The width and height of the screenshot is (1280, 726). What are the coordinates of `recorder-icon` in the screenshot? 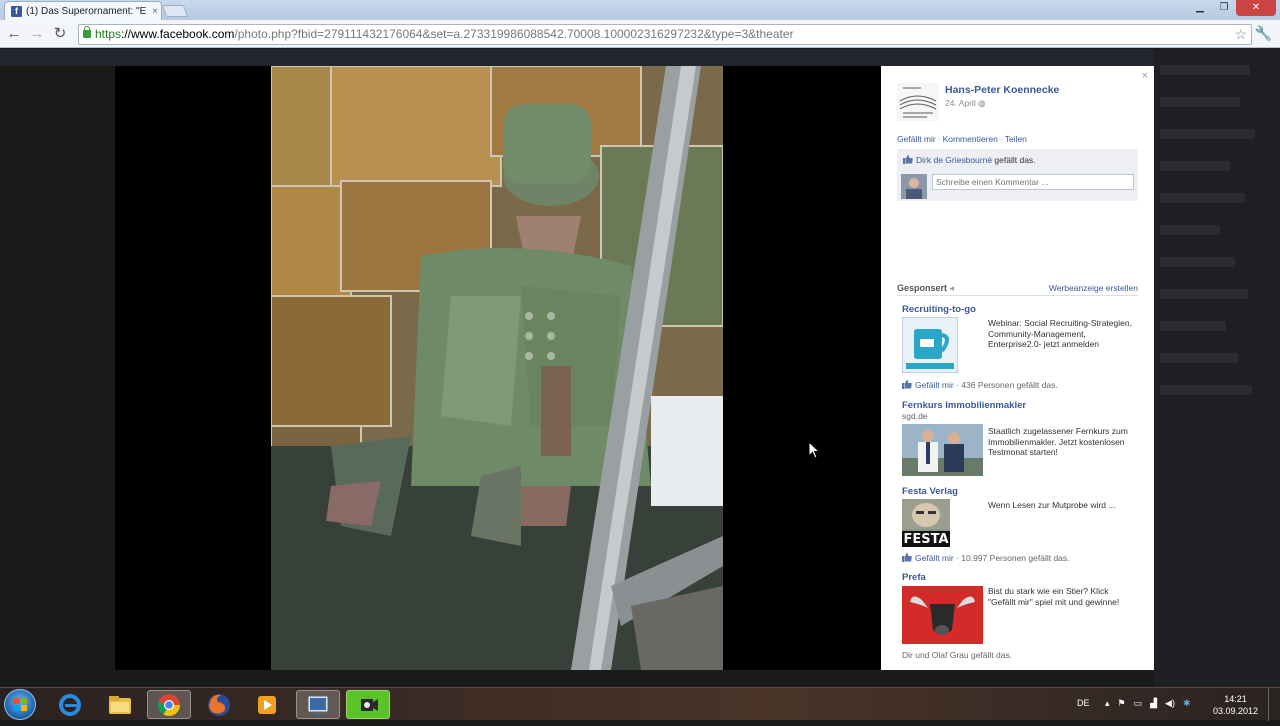 It's located at (369, 704).